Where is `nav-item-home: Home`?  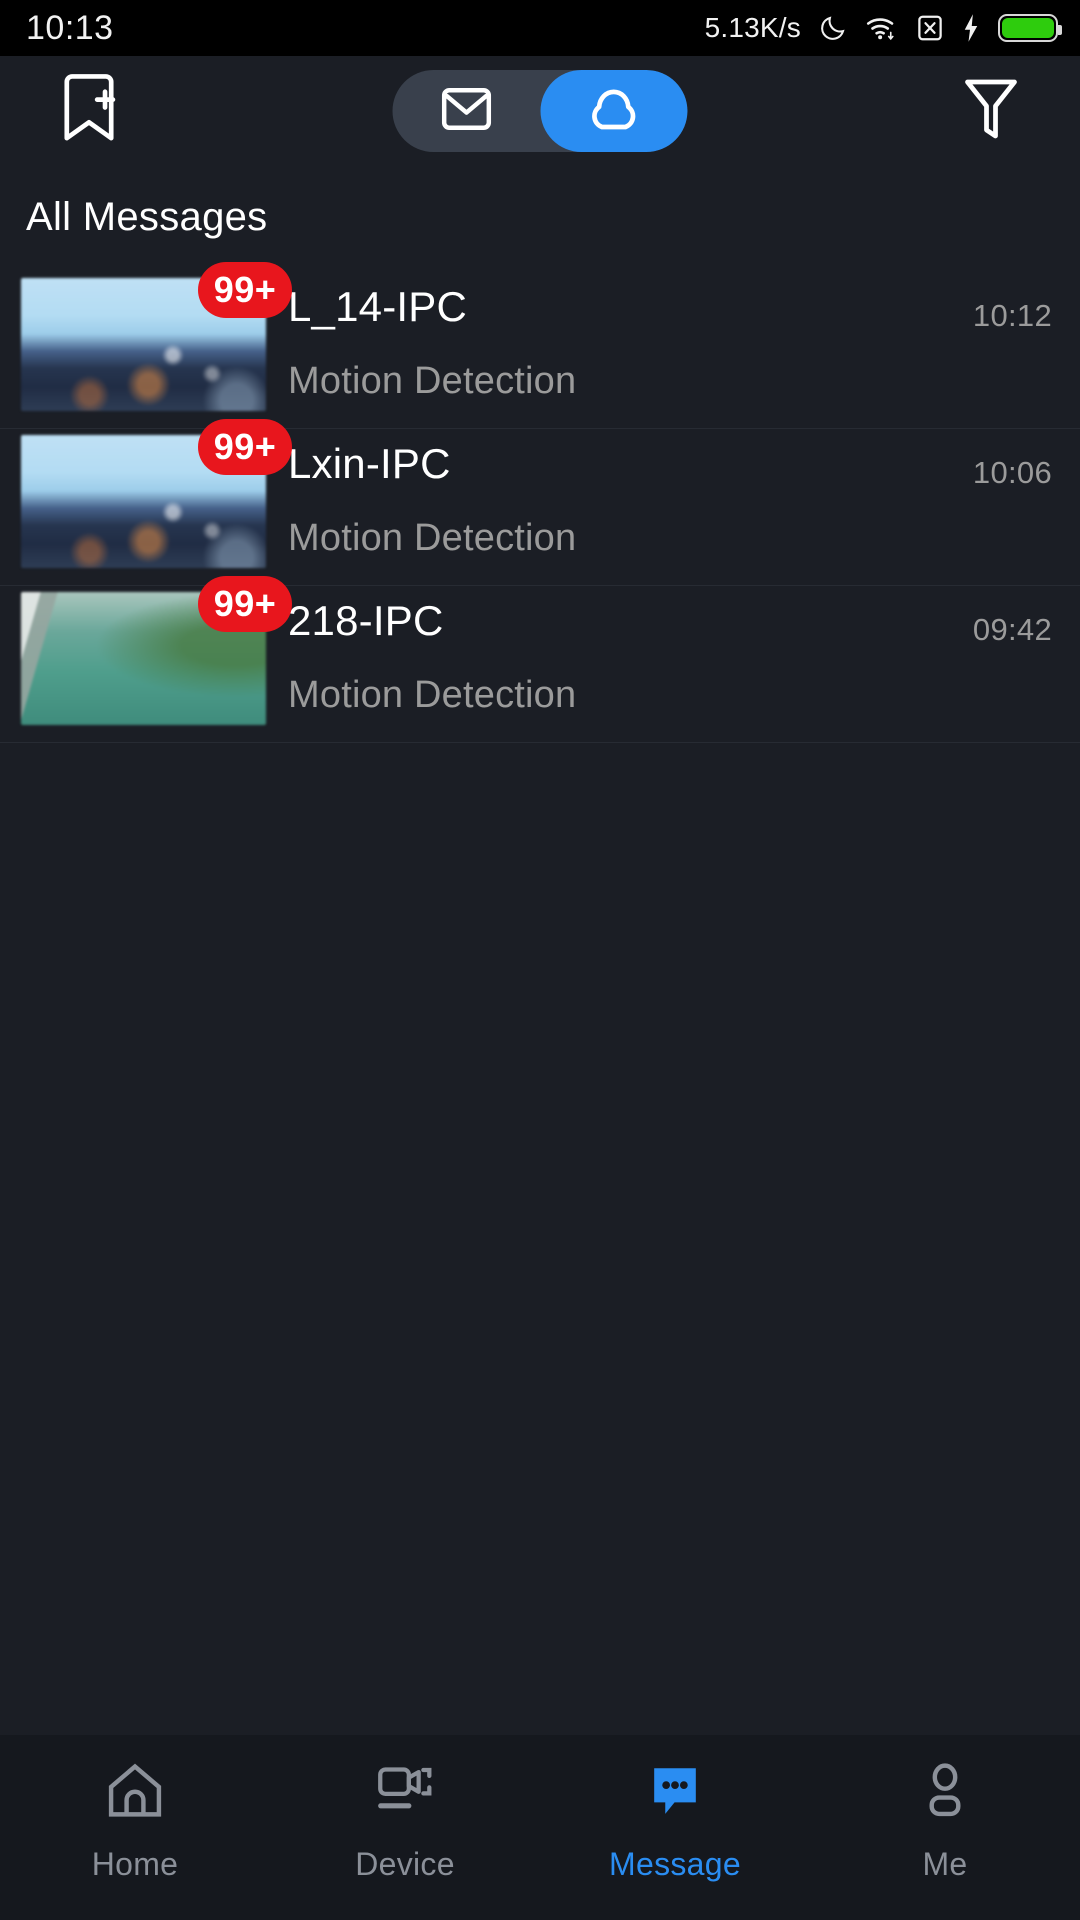
nav-item-home: Home is located at coordinates (135, 1821).